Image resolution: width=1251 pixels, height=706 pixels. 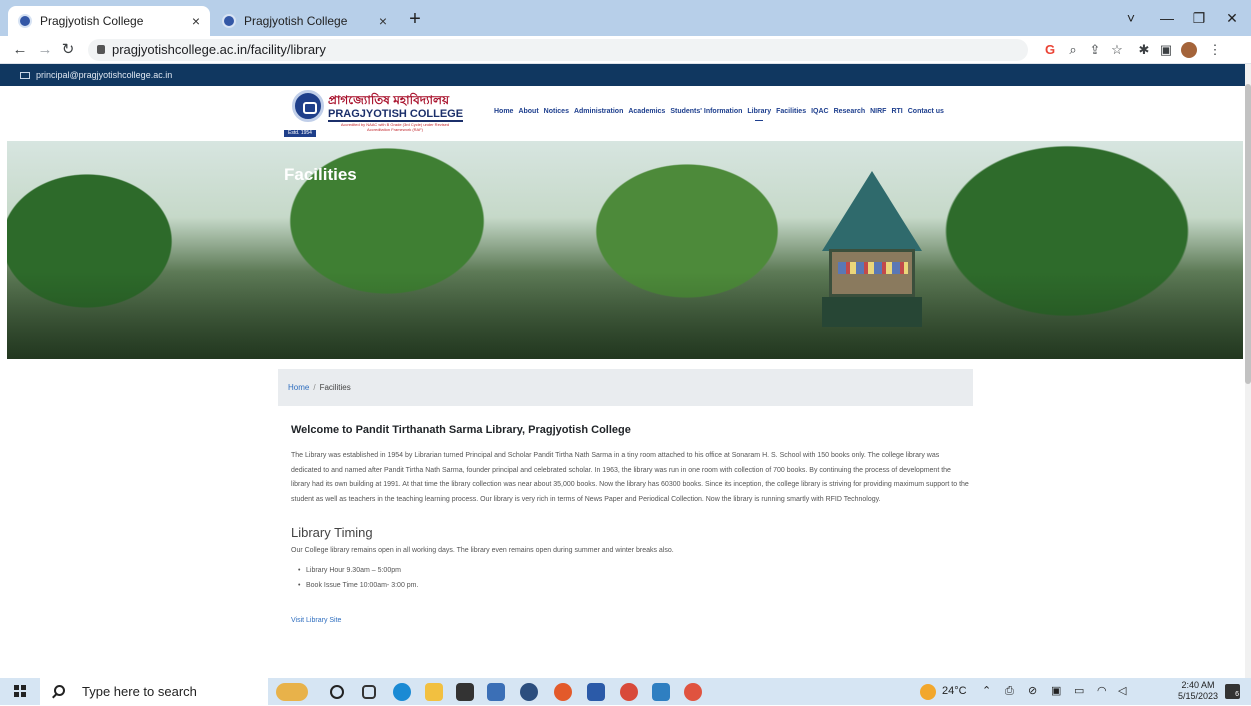 I want to click on tray-app-icon: ⎙, so click(x=1009, y=691).